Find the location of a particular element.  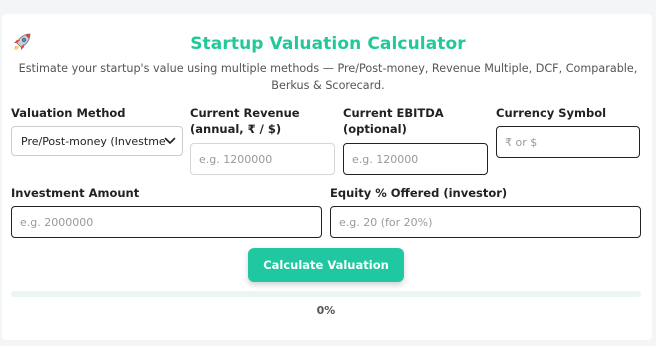

investment-label: Investment Amount is located at coordinates (75, 193).